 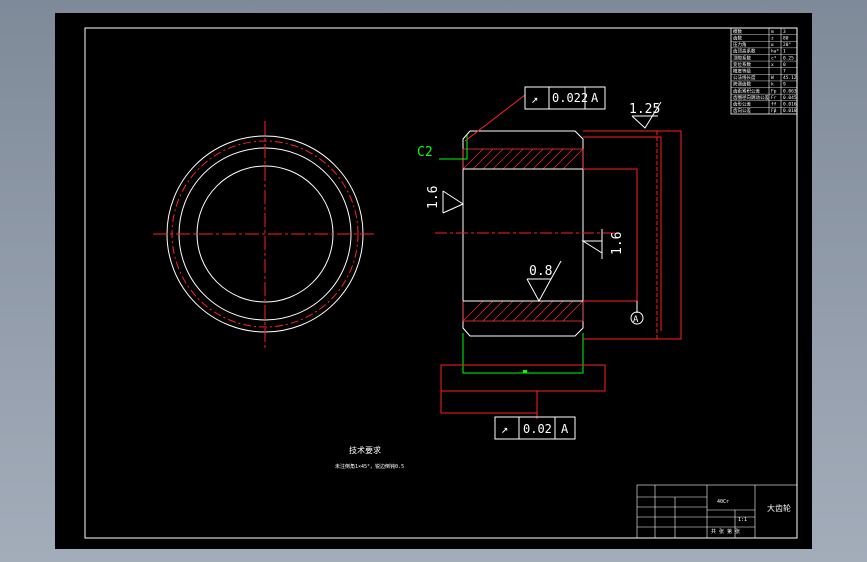 I want to click on runout-frame-bottom: ↗ 0.02 A, so click(x=535, y=426).